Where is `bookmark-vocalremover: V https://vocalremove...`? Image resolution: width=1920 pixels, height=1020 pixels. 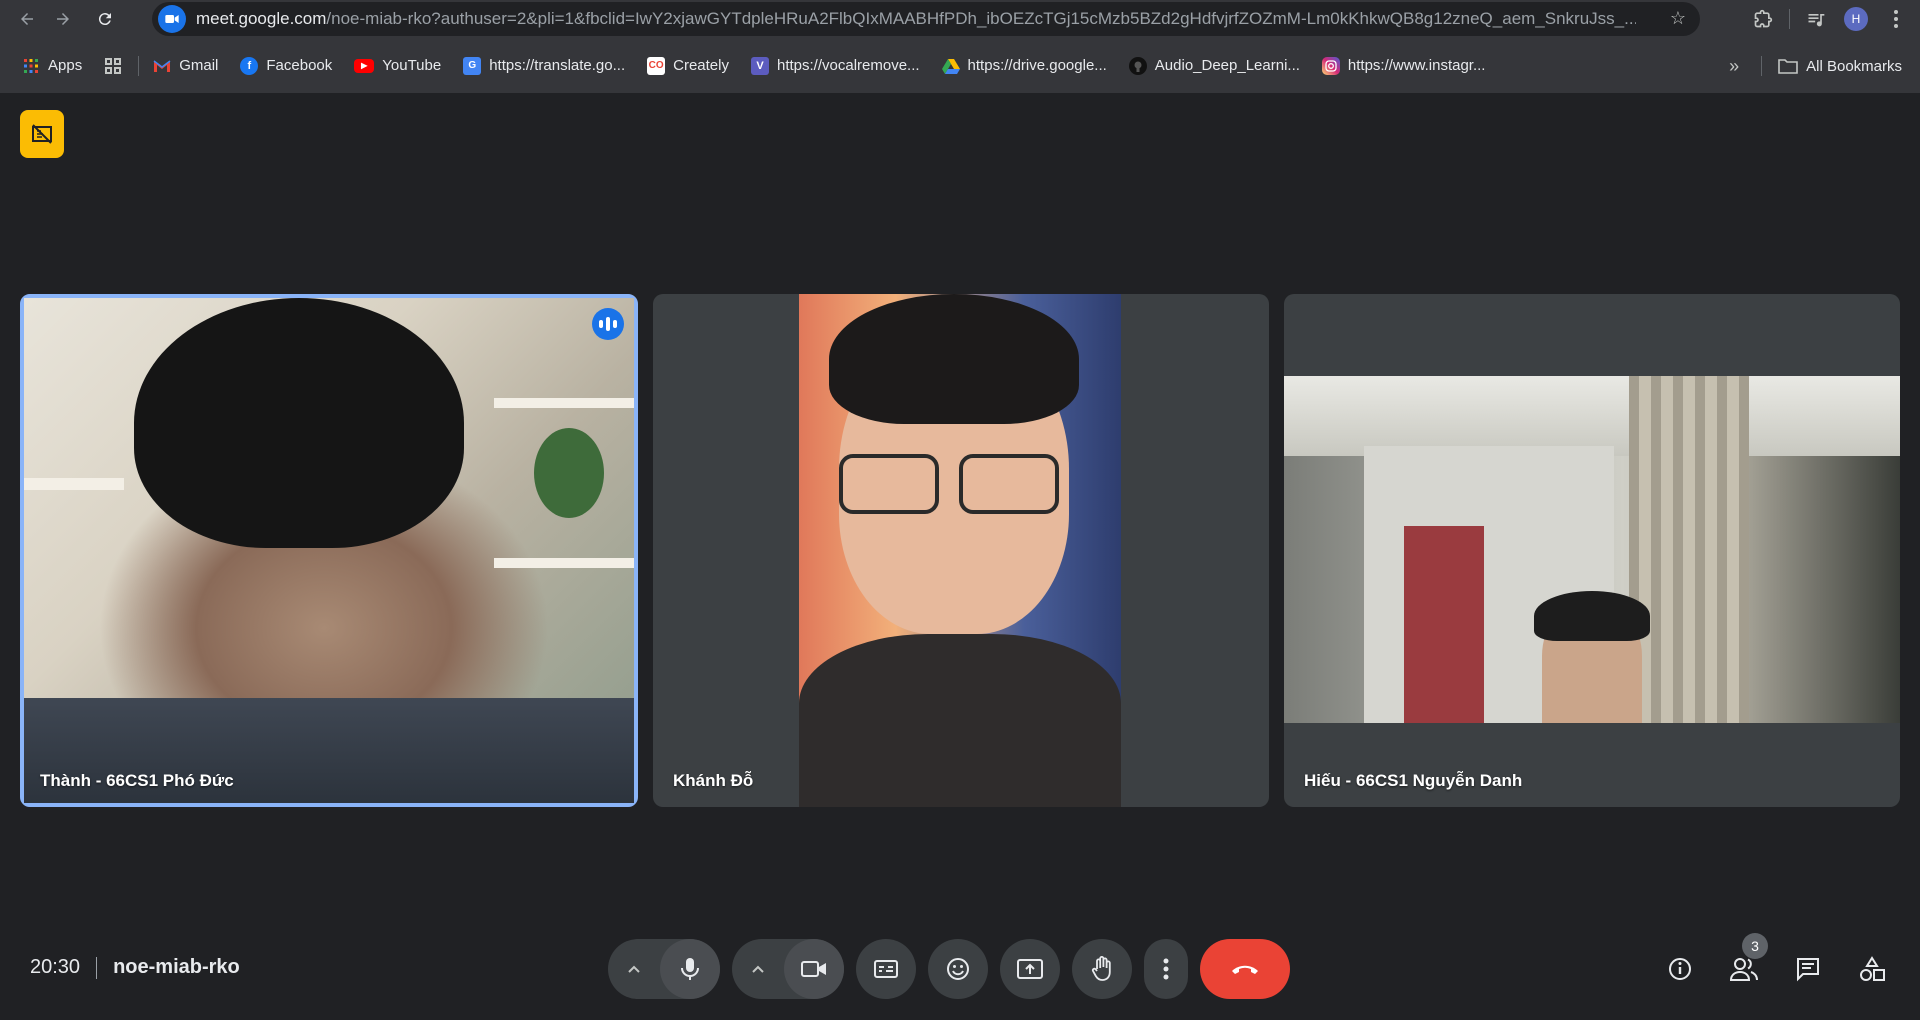 bookmark-vocalremover: V https://vocalremove... is located at coordinates (835, 65).